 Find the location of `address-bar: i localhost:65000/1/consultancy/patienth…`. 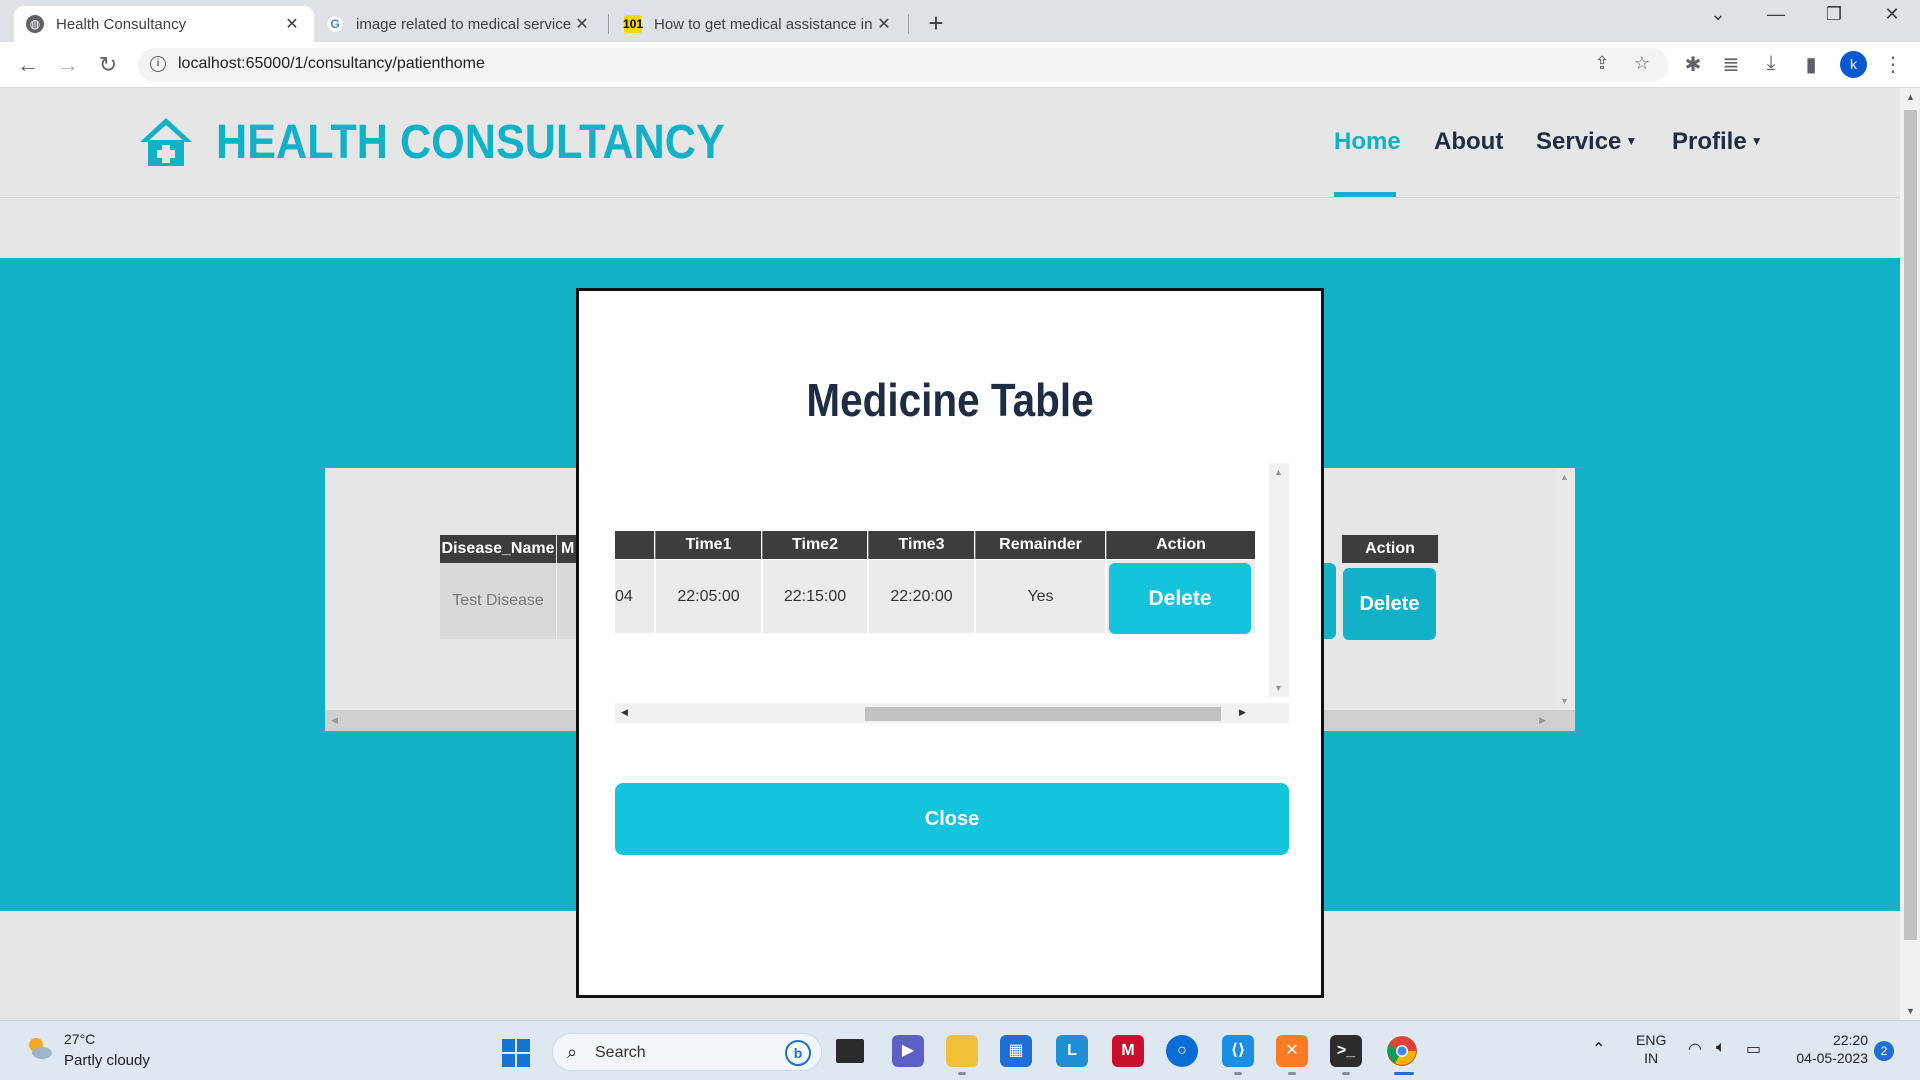

address-bar: i localhost:65000/1/consultancy/patienth… is located at coordinates (903, 65).